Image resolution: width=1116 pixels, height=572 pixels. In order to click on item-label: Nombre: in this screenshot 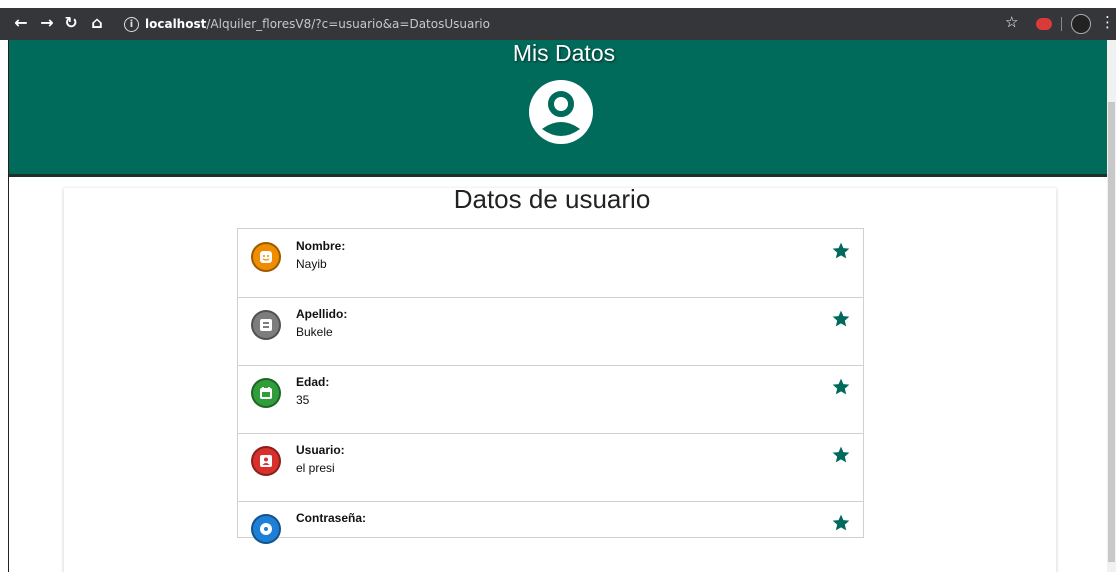, I will do `click(321, 246)`.